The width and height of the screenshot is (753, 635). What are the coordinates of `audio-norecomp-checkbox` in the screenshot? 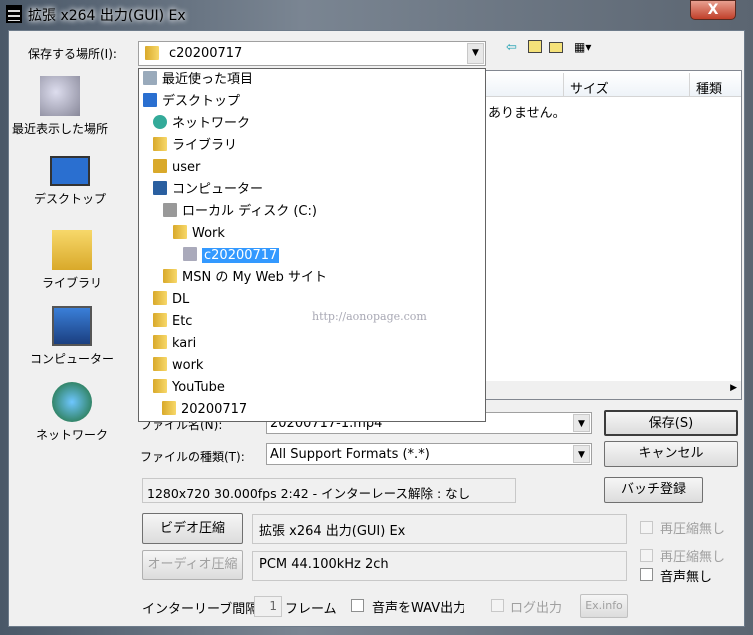 It's located at (646, 555).